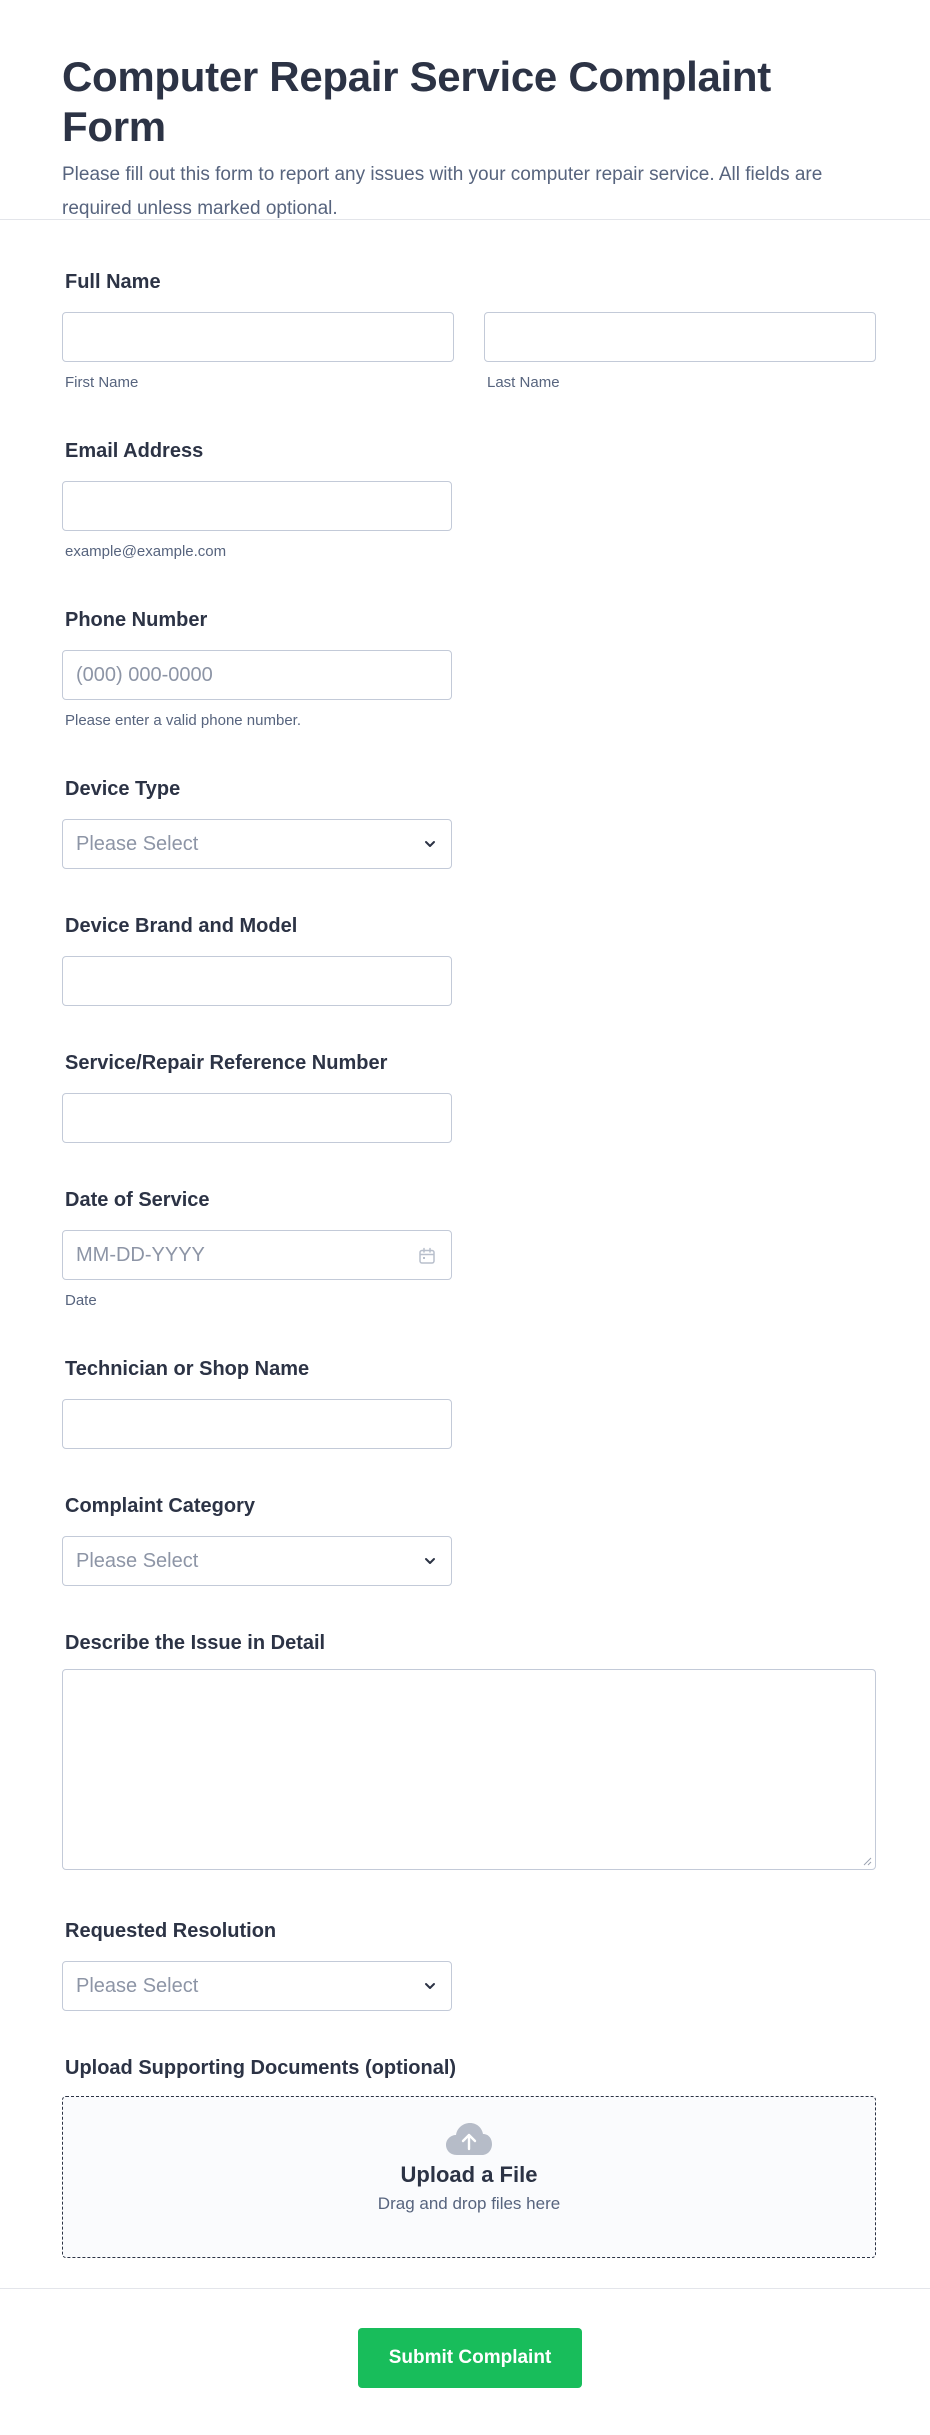 The width and height of the screenshot is (930, 2435). What do you see at coordinates (867, 1861) in the screenshot?
I see `resize-handle-icon` at bounding box center [867, 1861].